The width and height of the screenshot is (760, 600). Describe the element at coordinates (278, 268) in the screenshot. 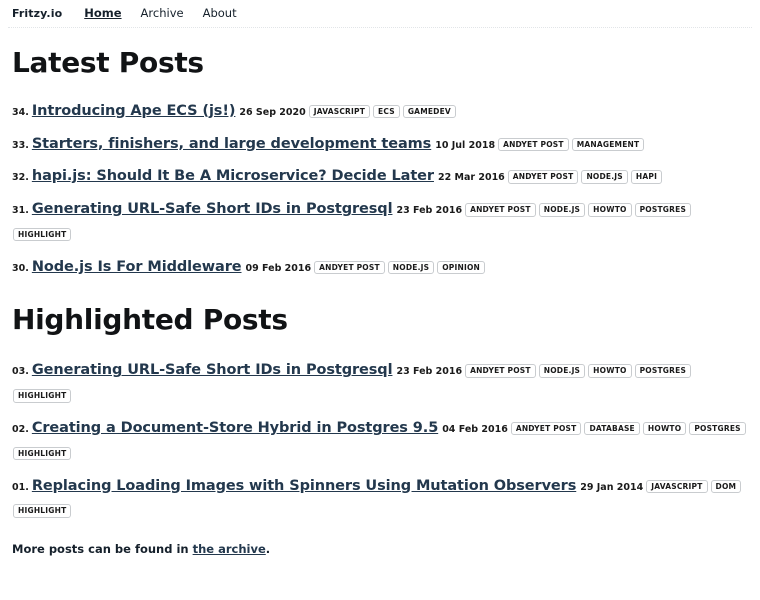

I see `post-date: 09 Feb 2016` at that location.